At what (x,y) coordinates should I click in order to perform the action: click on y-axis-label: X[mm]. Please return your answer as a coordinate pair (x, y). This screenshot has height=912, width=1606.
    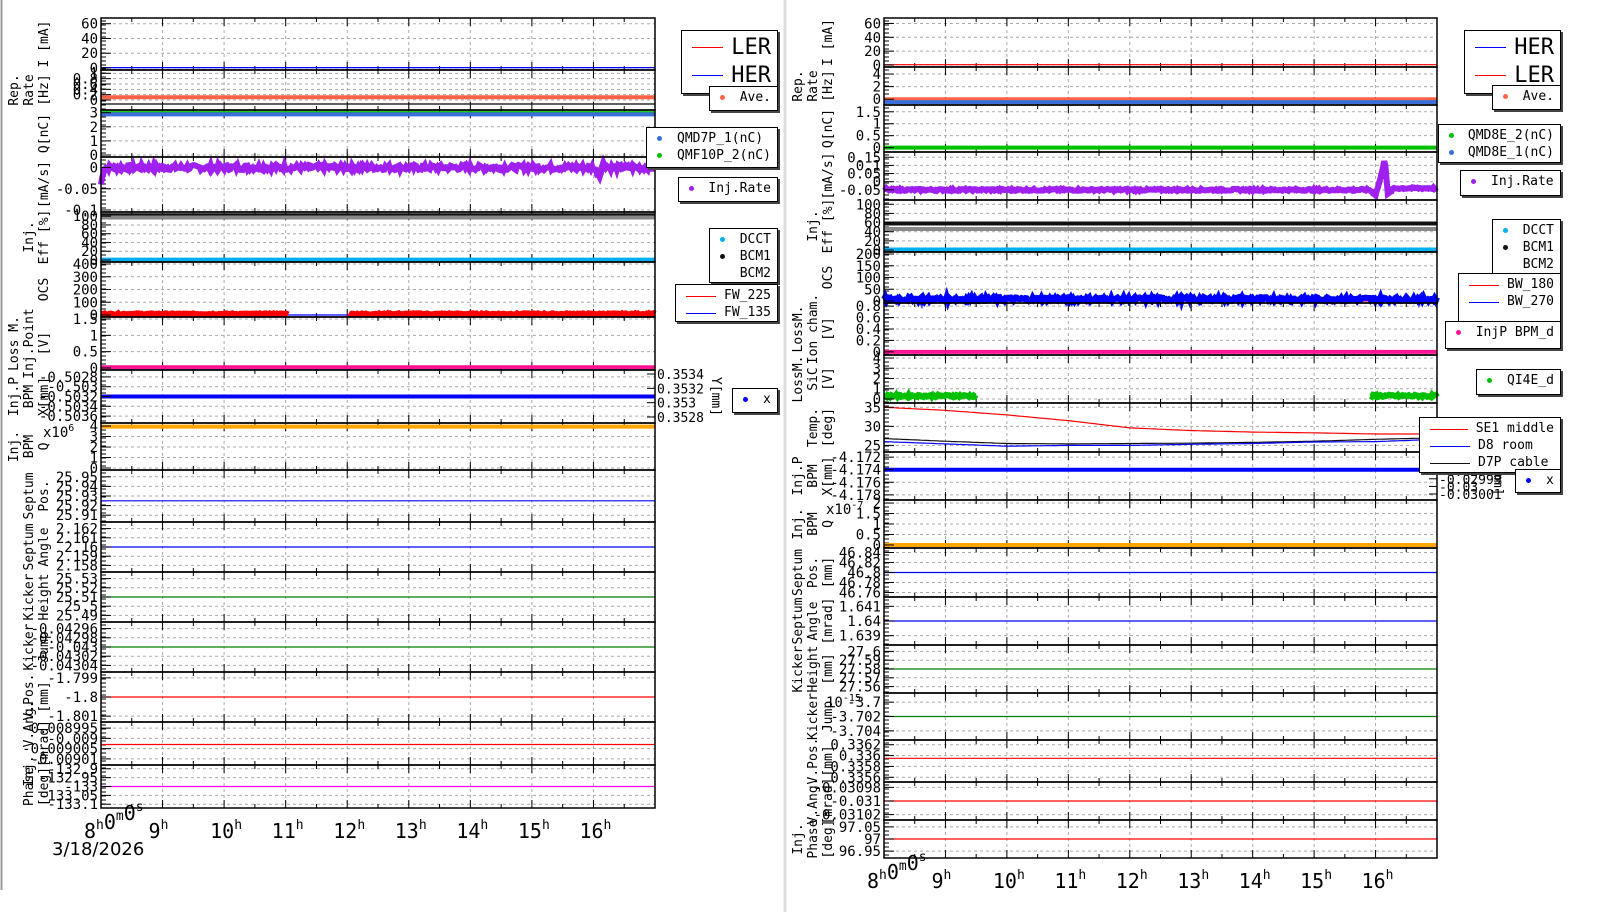
    Looking at the image, I should click on (828, 475).